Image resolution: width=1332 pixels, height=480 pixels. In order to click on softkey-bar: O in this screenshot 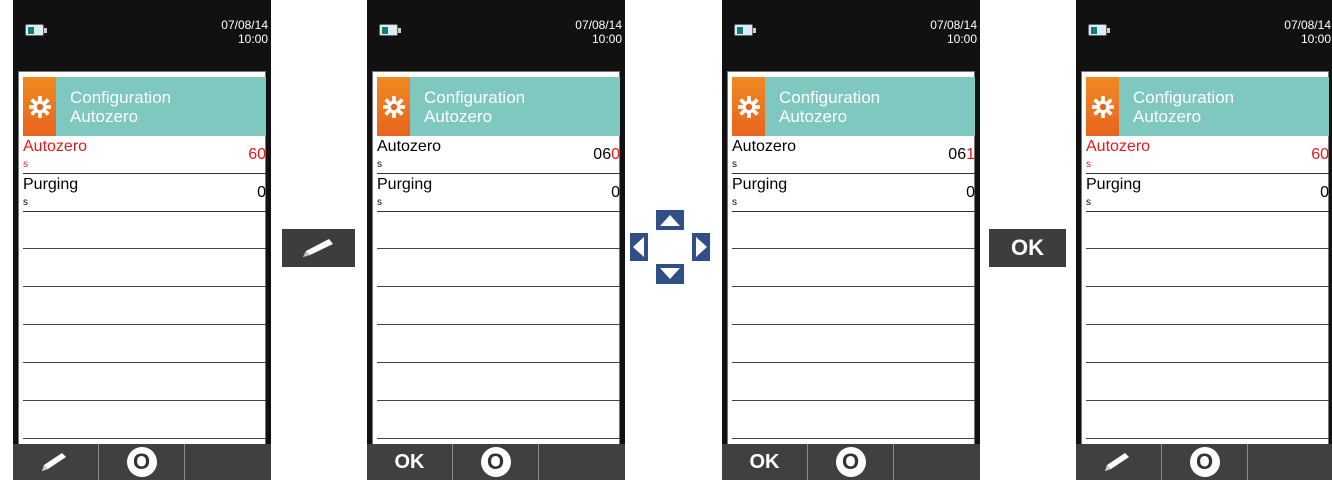, I will do `click(142, 462)`.